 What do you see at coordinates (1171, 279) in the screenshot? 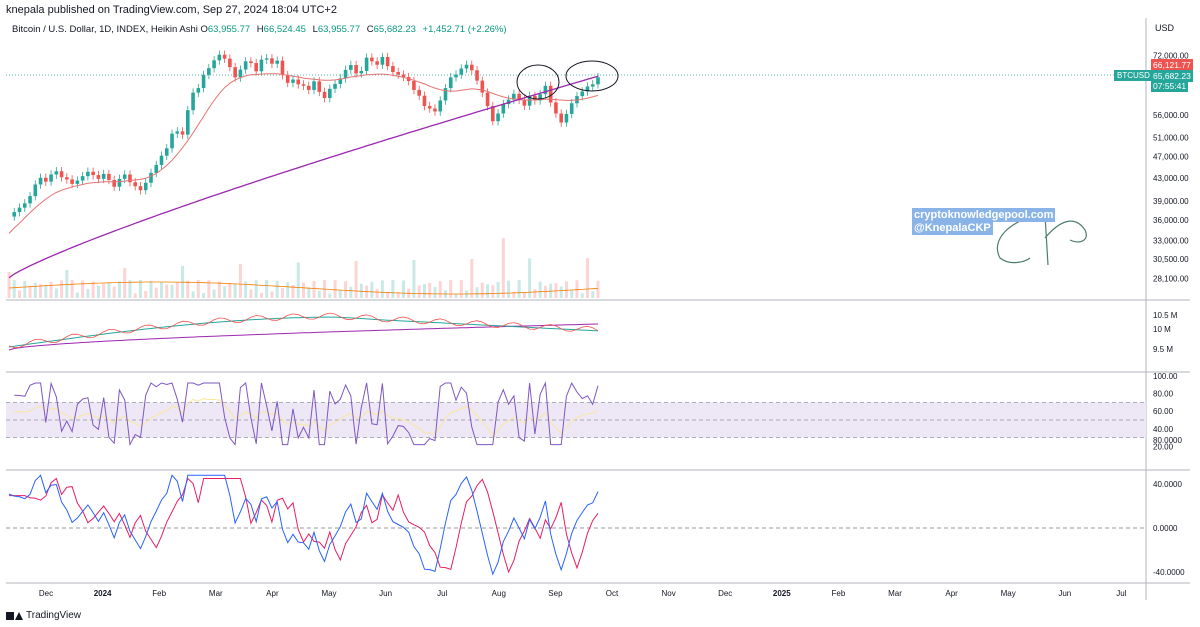
I see `price-tick-label: 28,100.00` at bounding box center [1171, 279].